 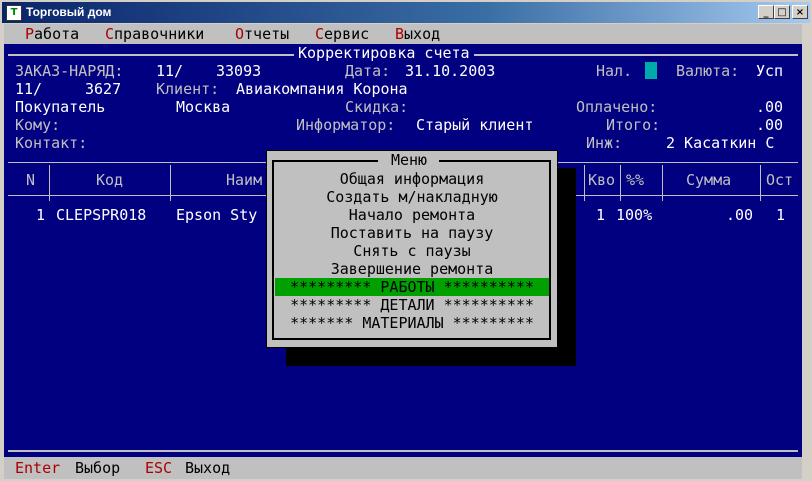 I want to click on to-label: Кому:, so click(x=38, y=125).